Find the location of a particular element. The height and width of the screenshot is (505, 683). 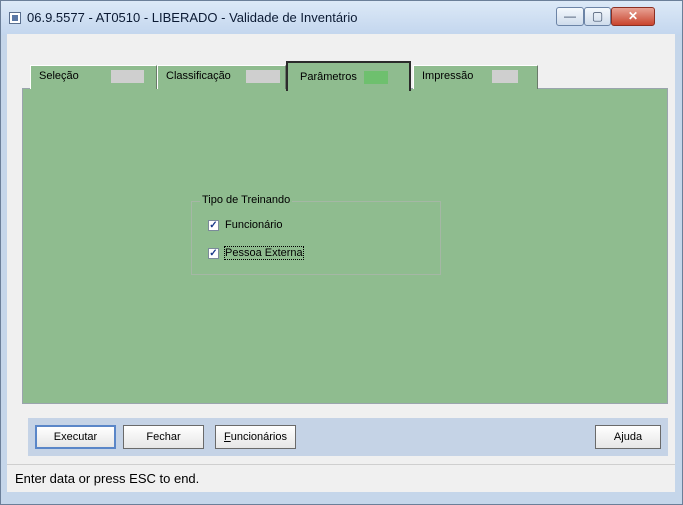

status-bar: Enter data or press ESC to end. is located at coordinates (341, 478).